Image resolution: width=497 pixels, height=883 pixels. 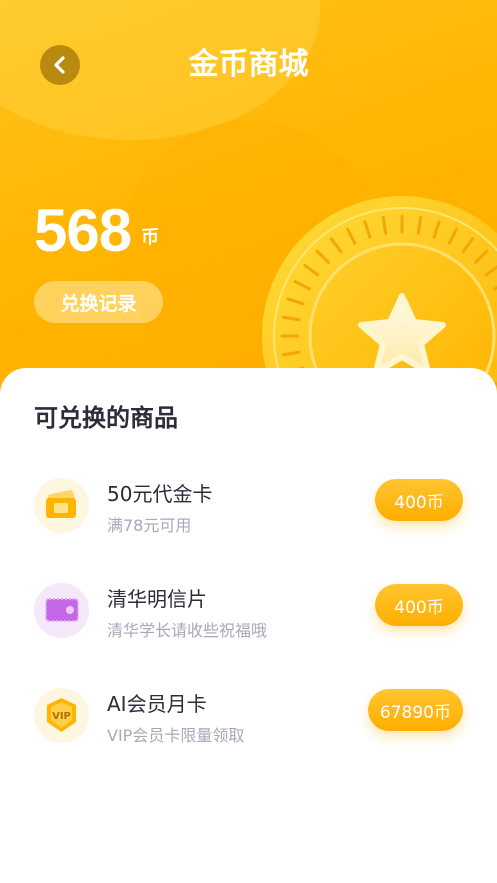 I want to click on item-desc: 满78元可用, so click(x=149, y=525).